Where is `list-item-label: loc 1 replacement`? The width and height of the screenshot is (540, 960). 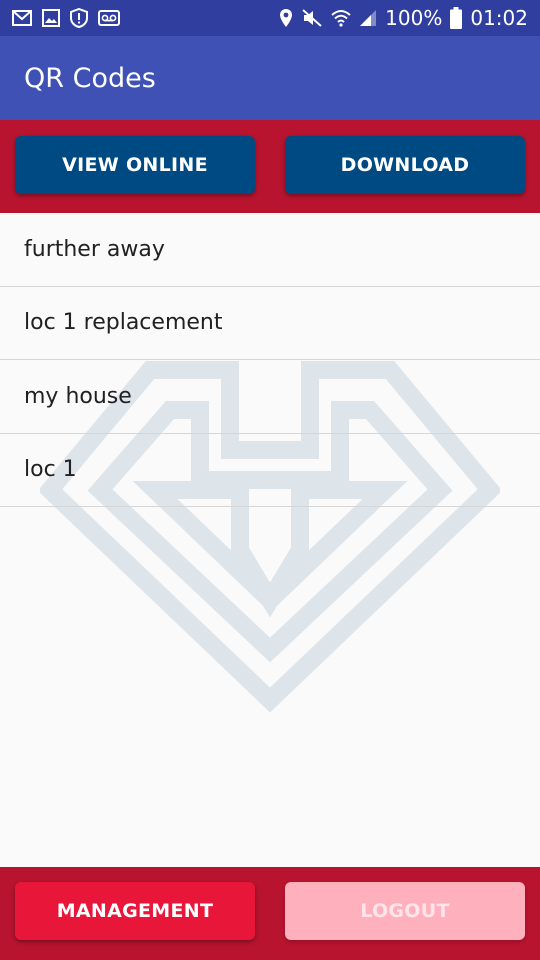
list-item-label: loc 1 replacement is located at coordinates (123, 323).